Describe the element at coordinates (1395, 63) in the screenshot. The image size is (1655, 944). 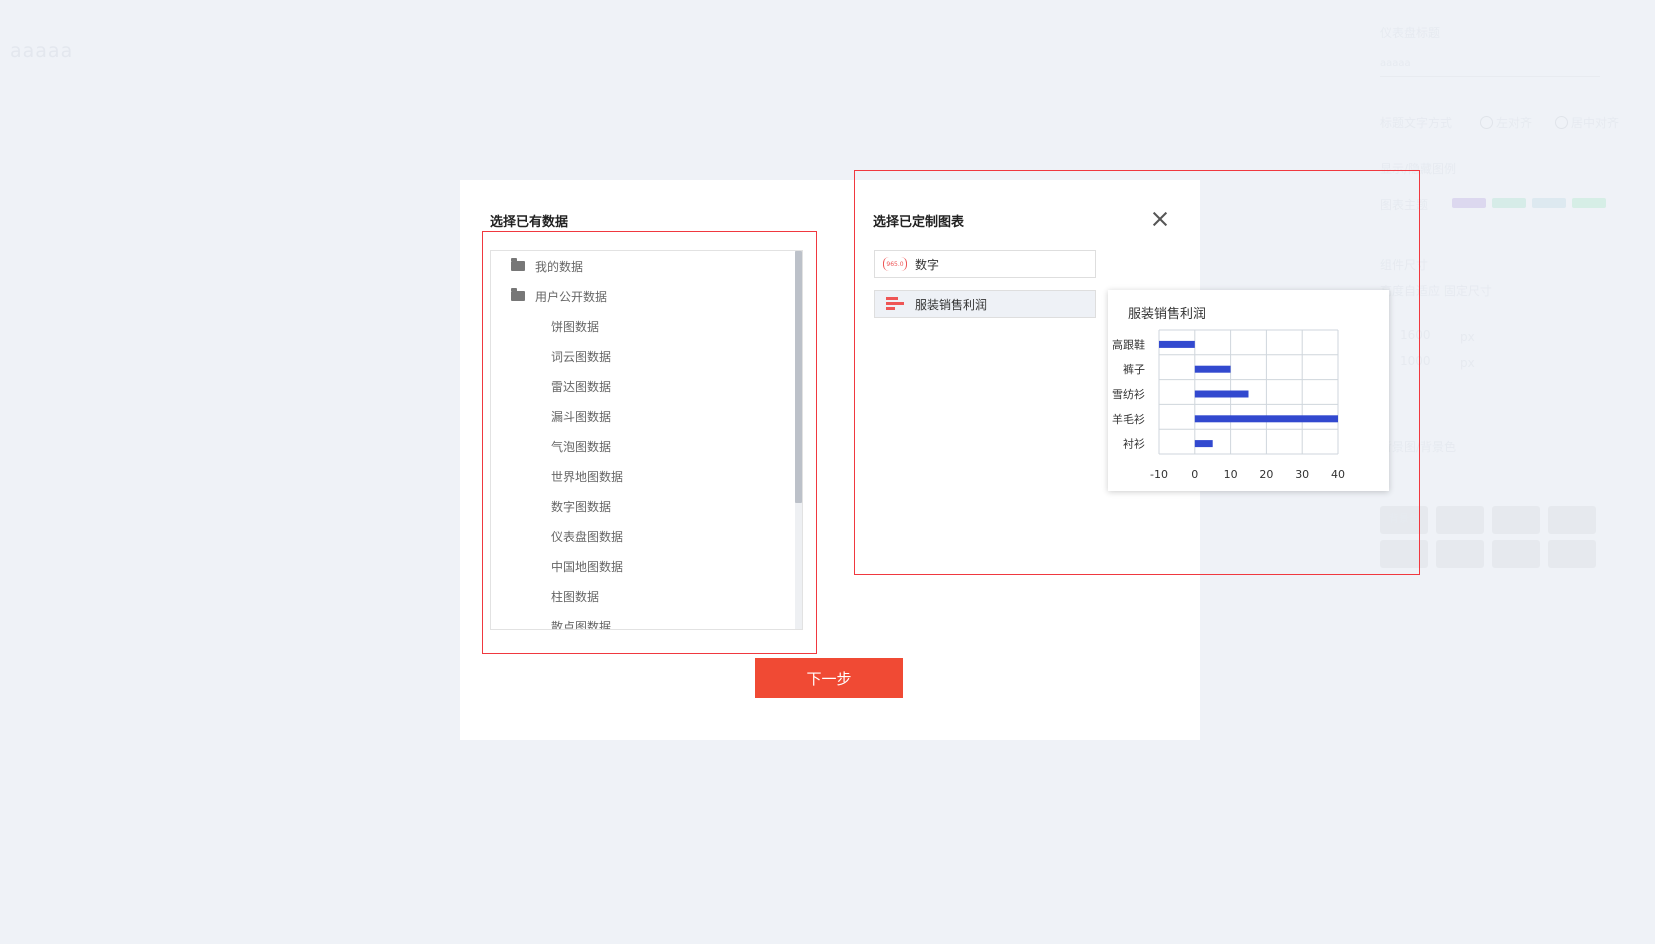
I see `dashboard-title-input: aaaaa` at that location.